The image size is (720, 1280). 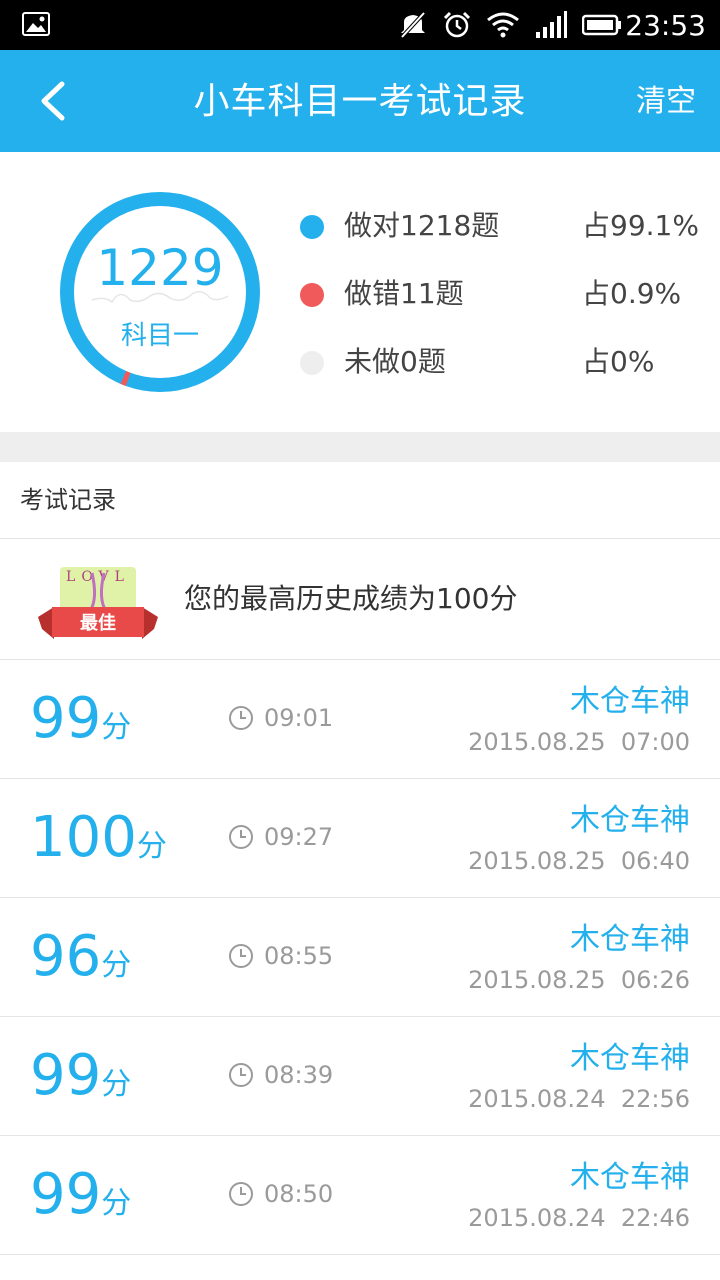 I want to click on record-duration: 09:01, so click(x=280, y=718).